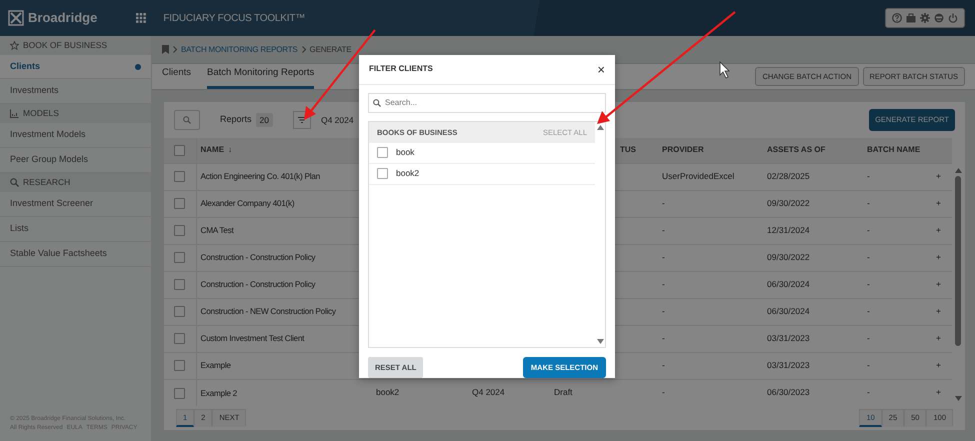 The width and height of the screenshot is (975, 441). Describe the element at coordinates (911, 18) in the screenshot. I see `briefcase-icon` at that location.